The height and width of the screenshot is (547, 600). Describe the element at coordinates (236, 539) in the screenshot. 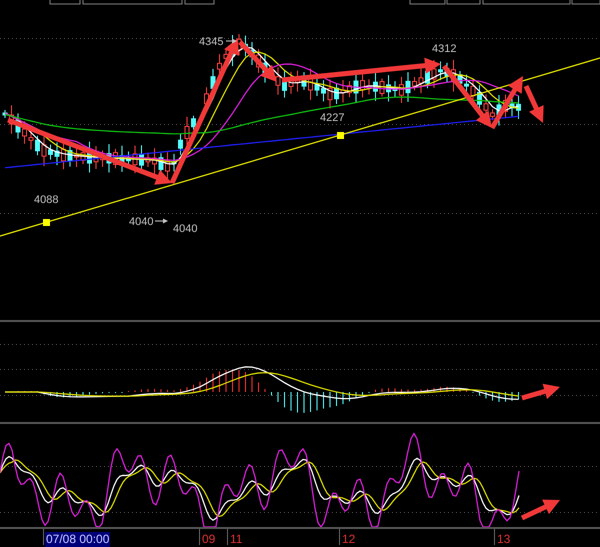

I see `time-label: 11` at that location.